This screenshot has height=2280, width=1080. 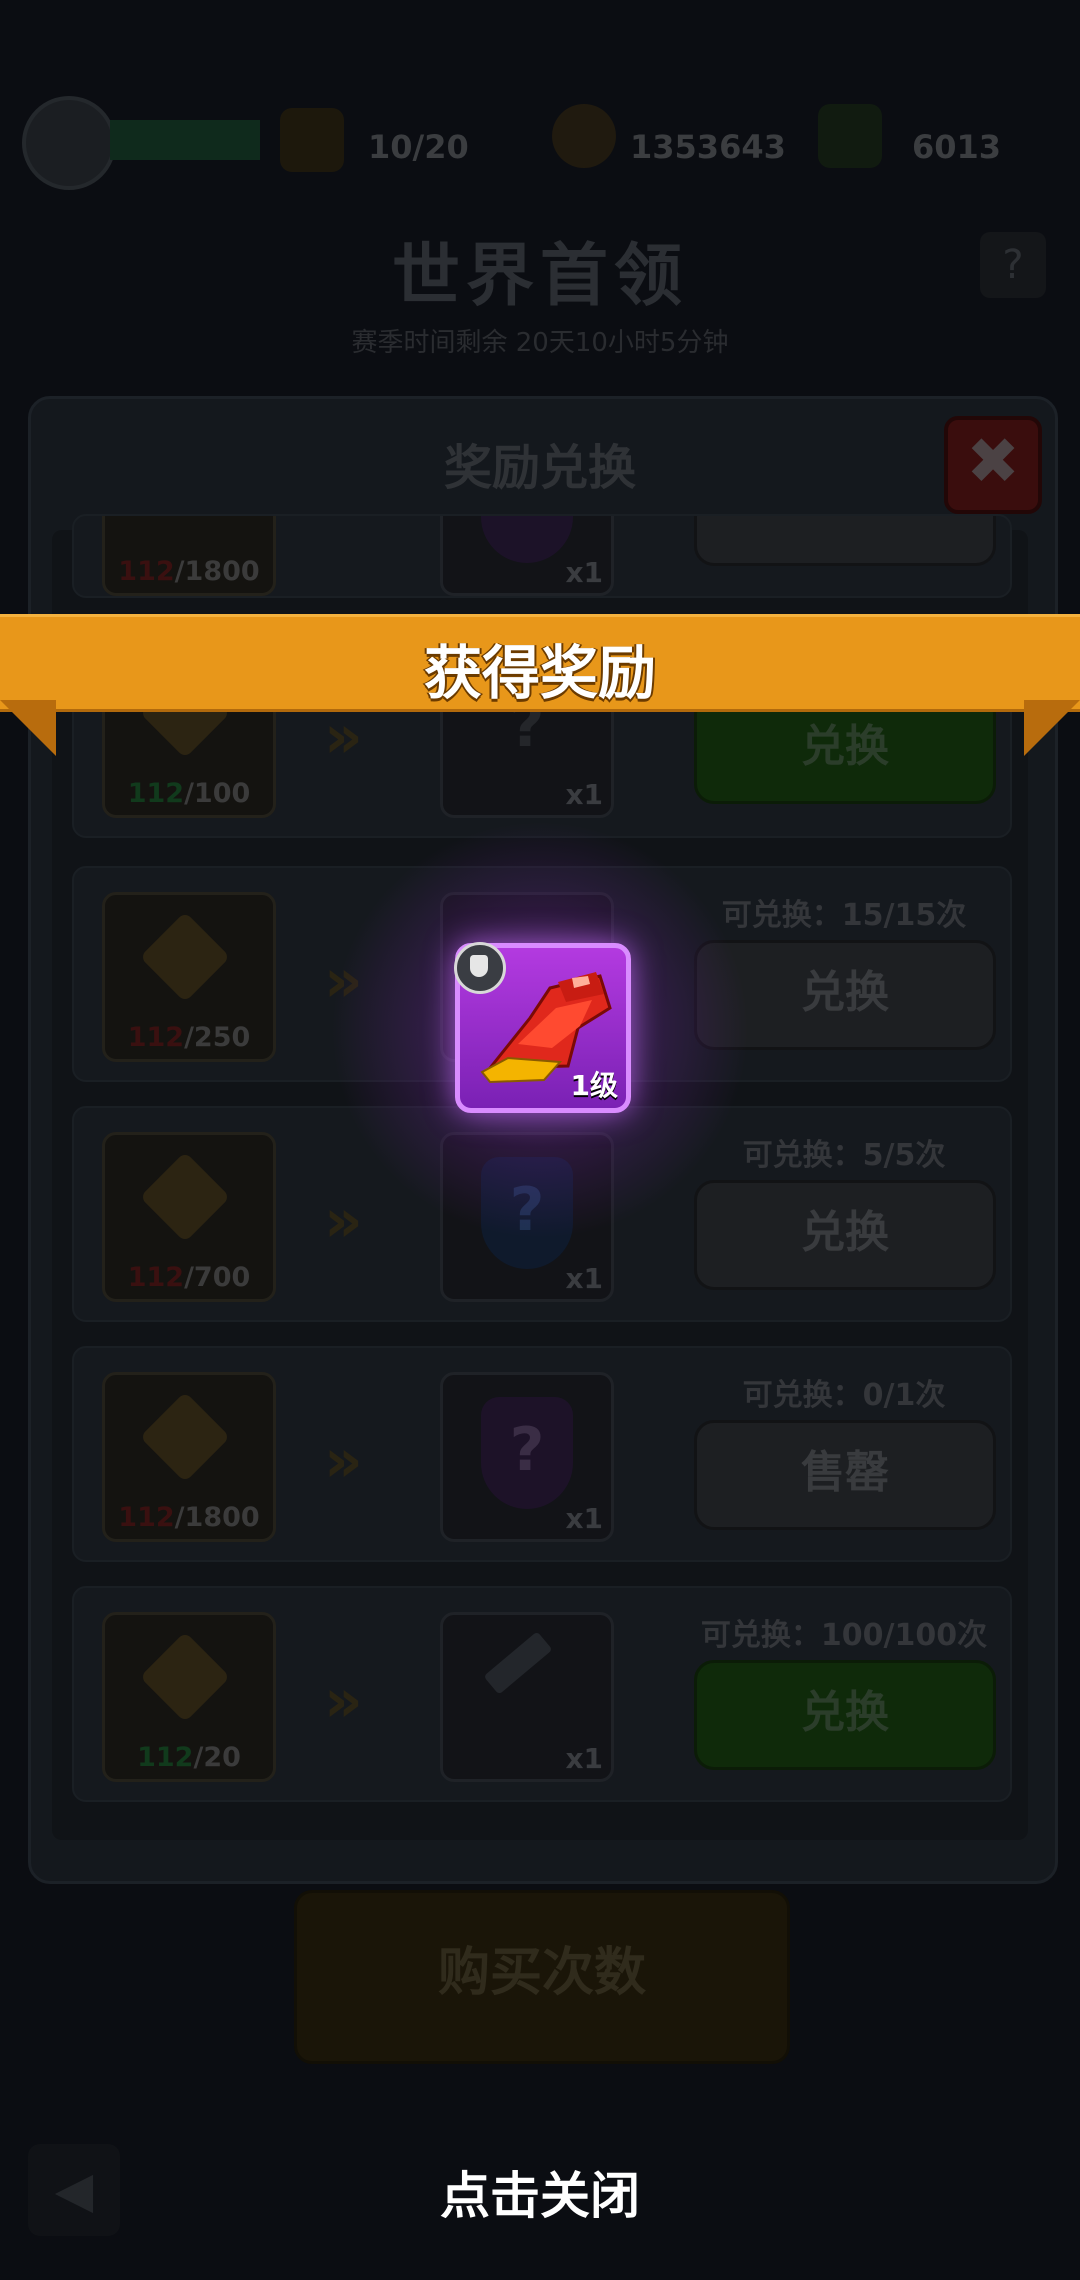 What do you see at coordinates (418, 147) in the screenshot?
I see `energy-count: 10/20` at bounding box center [418, 147].